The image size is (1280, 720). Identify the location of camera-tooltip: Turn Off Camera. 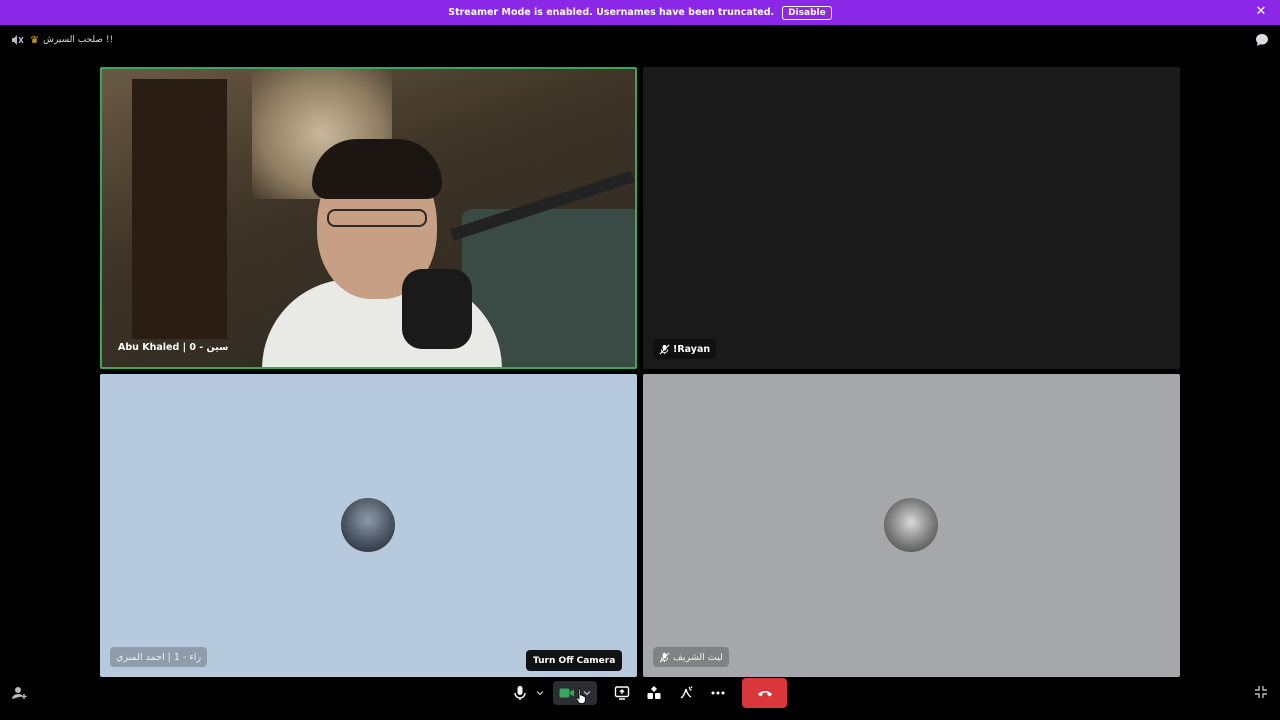
(574, 660).